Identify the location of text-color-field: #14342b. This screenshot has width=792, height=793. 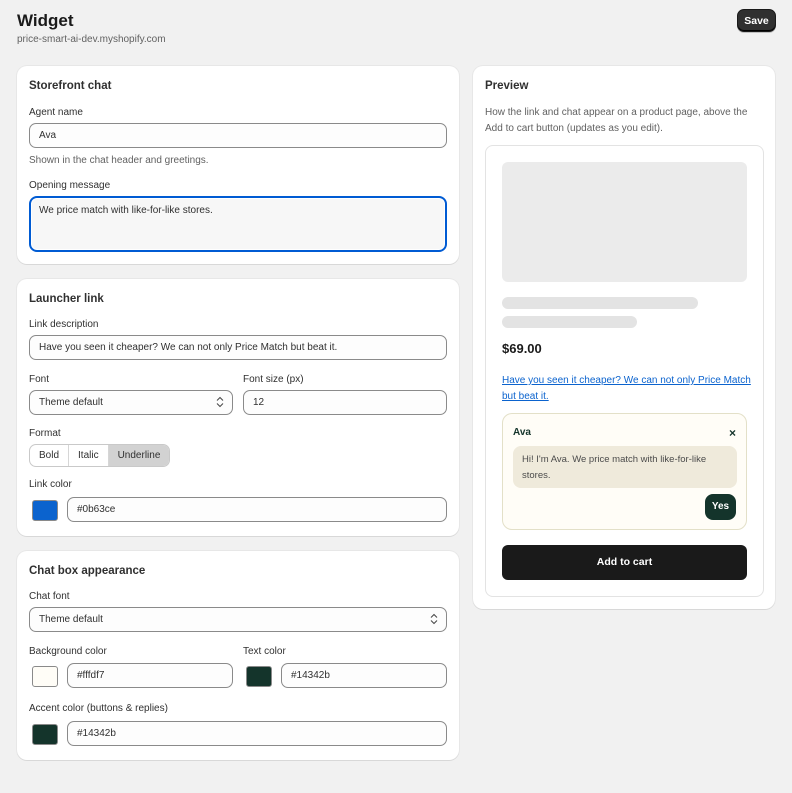
(364, 675).